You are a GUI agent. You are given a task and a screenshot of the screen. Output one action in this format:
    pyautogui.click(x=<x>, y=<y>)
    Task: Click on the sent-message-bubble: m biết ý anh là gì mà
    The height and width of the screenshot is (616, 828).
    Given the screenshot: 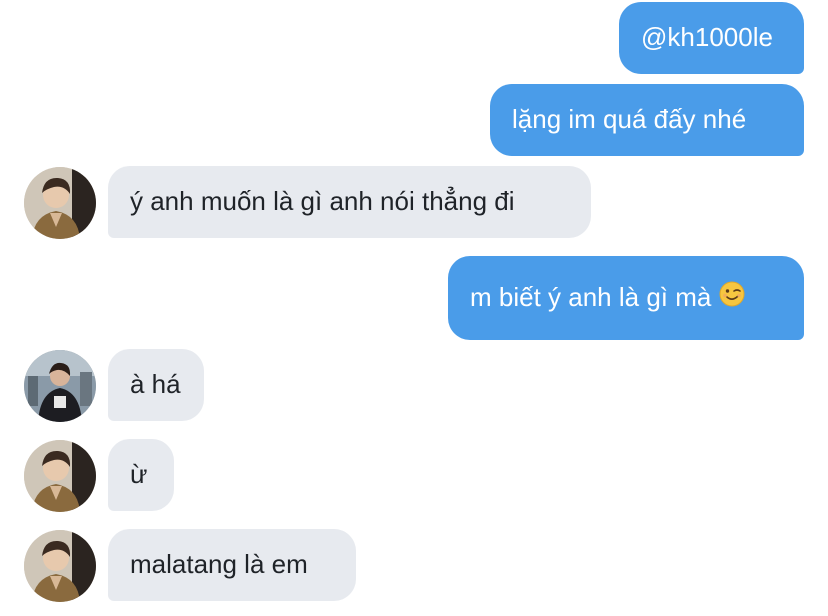 What is the action you would take?
    pyautogui.click(x=626, y=298)
    